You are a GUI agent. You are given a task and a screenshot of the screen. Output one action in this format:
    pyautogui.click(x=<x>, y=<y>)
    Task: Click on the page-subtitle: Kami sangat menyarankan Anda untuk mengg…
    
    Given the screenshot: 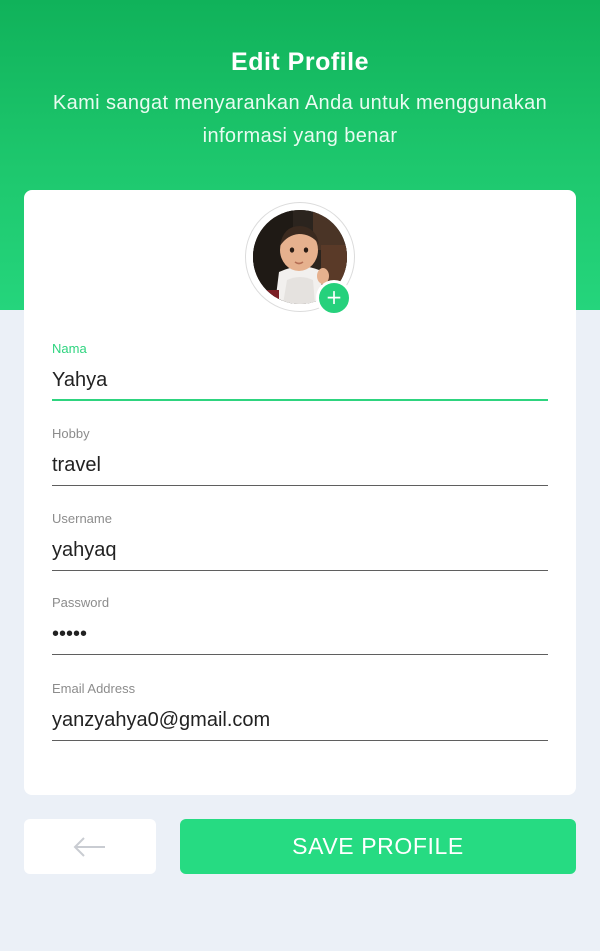 What is the action you would take?
    pyautogui.click(x=300, y=119)
    